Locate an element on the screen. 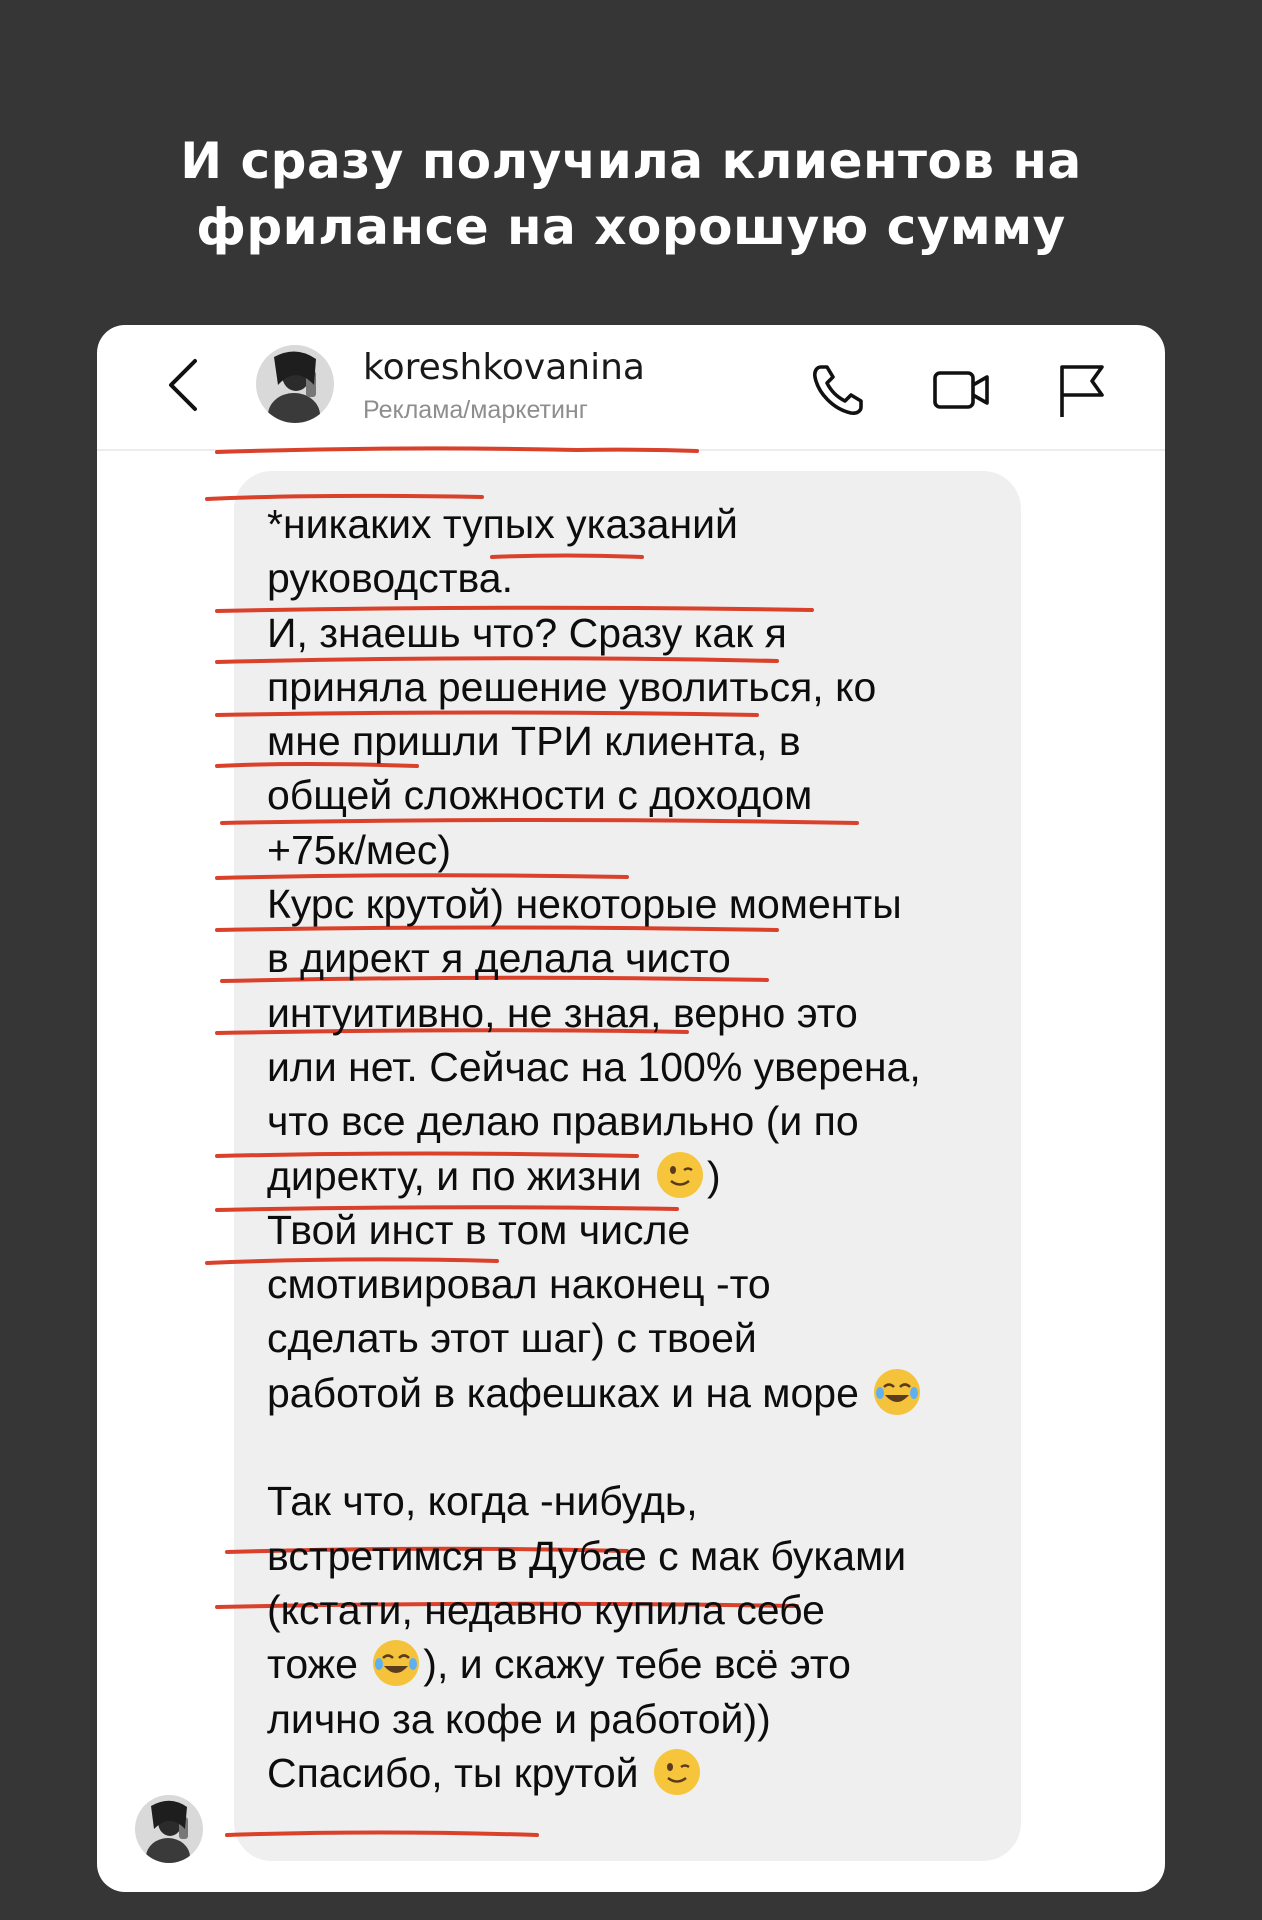 This screenshot has height=1920, width=1262. chat-user-subtitle: Реклама/маркетинг is located at coordinates (475, 410).